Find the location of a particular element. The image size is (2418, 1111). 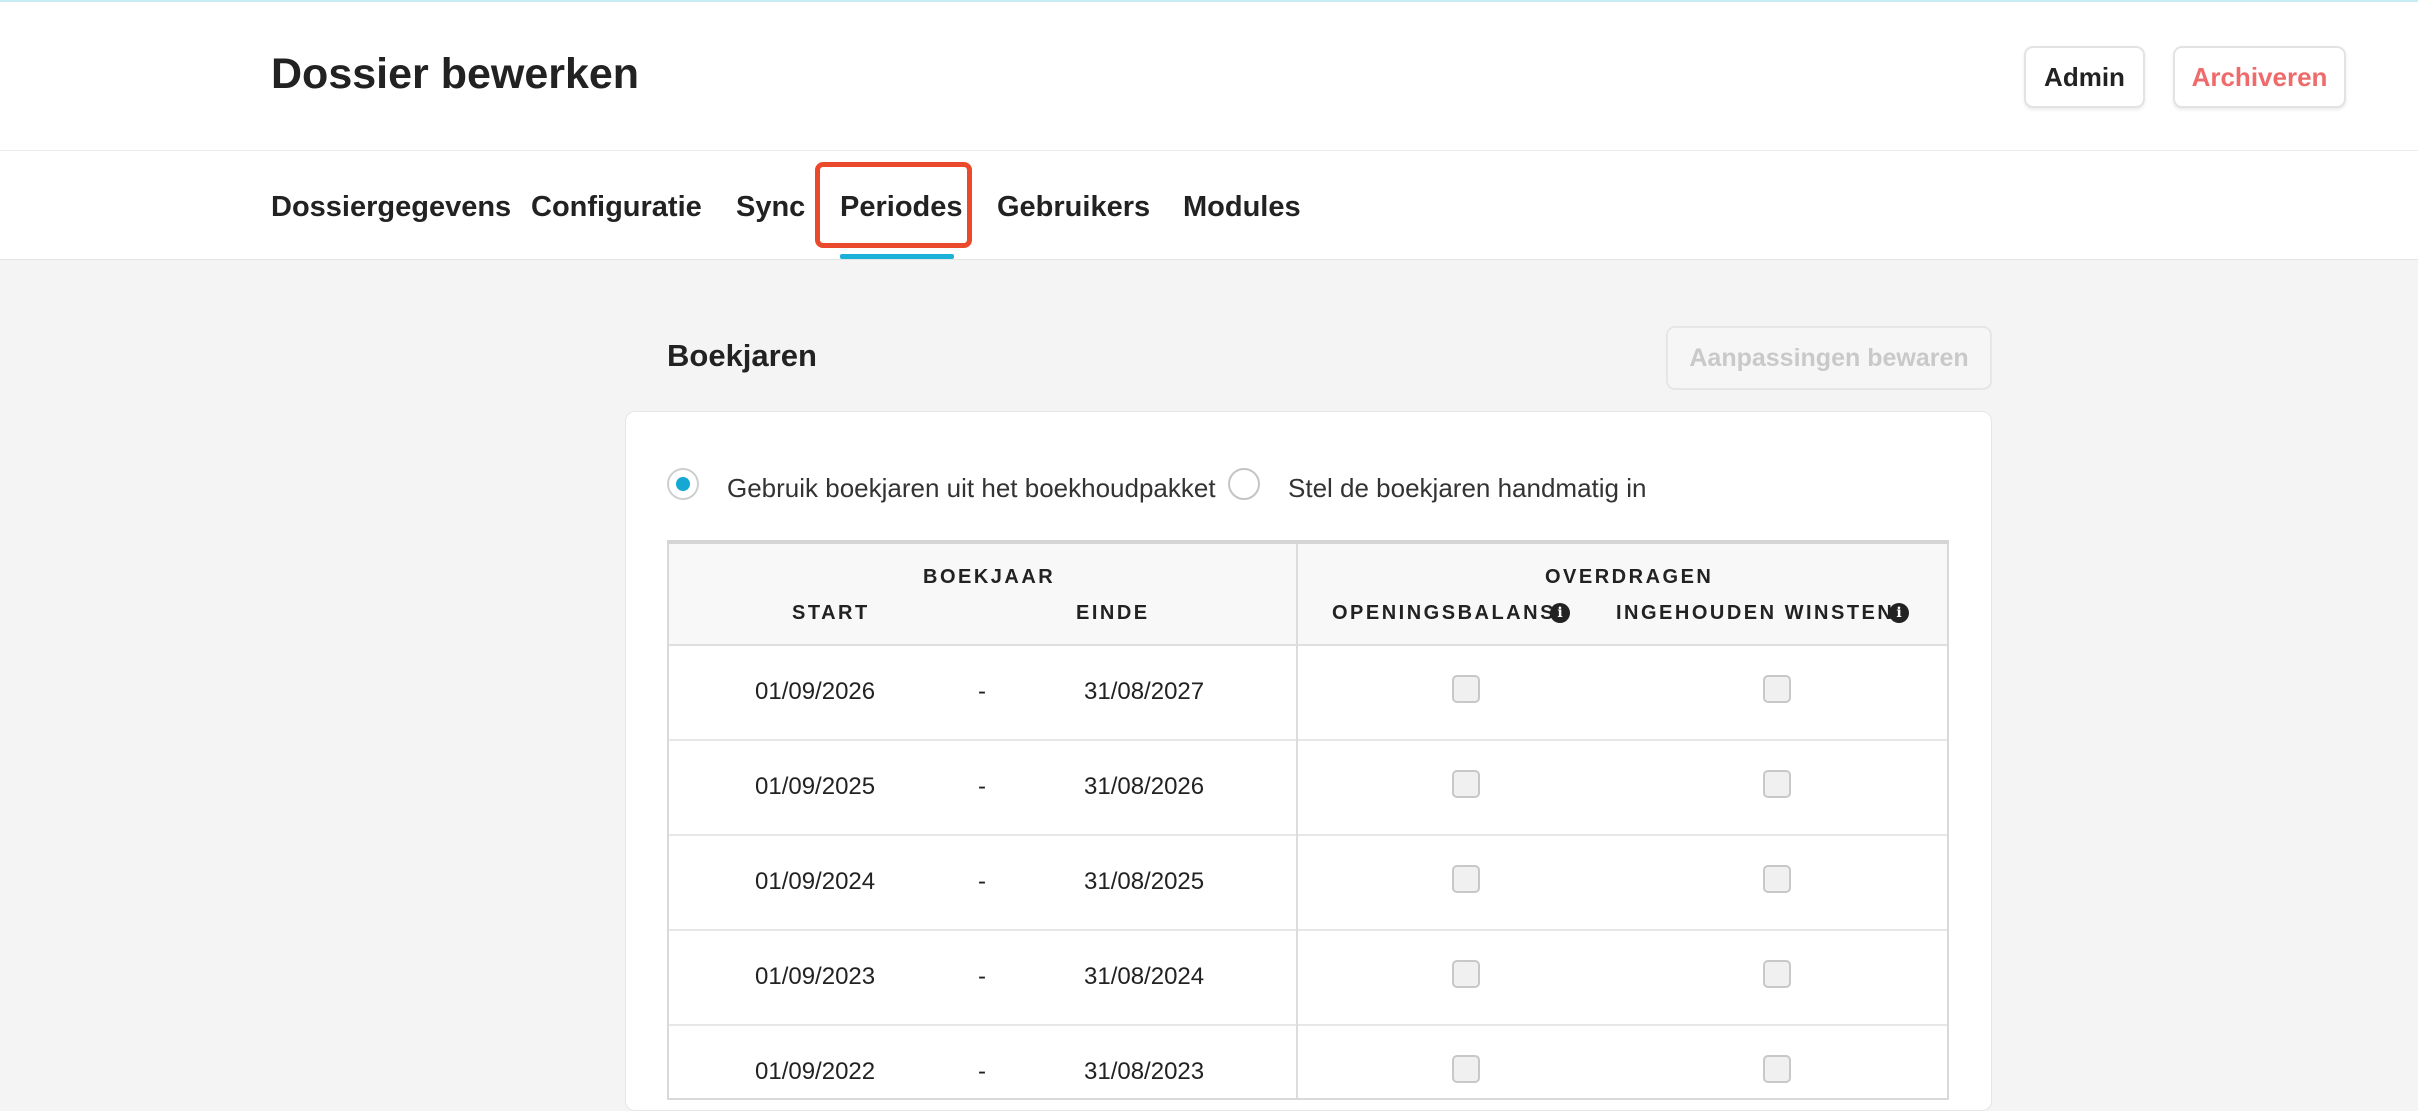

header-boekjaar: BOEKJAAR is located at coordinates (989, 577).